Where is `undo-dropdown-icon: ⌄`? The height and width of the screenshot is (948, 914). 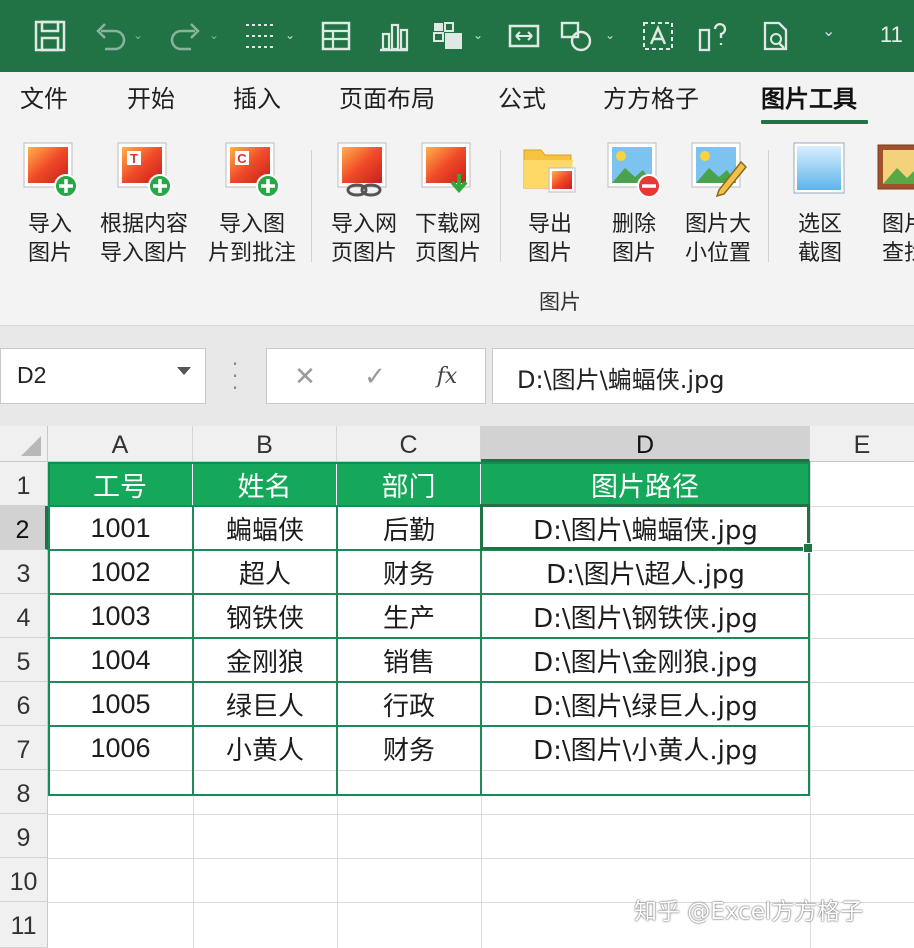
undo-dropdown-icon: ⌄ is located at coordinates (138, 35).